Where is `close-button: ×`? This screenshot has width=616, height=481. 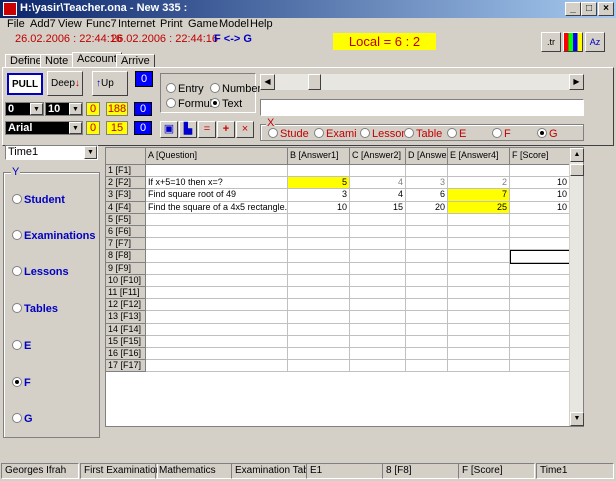
close-button: × is located at coordinates (606, 9).